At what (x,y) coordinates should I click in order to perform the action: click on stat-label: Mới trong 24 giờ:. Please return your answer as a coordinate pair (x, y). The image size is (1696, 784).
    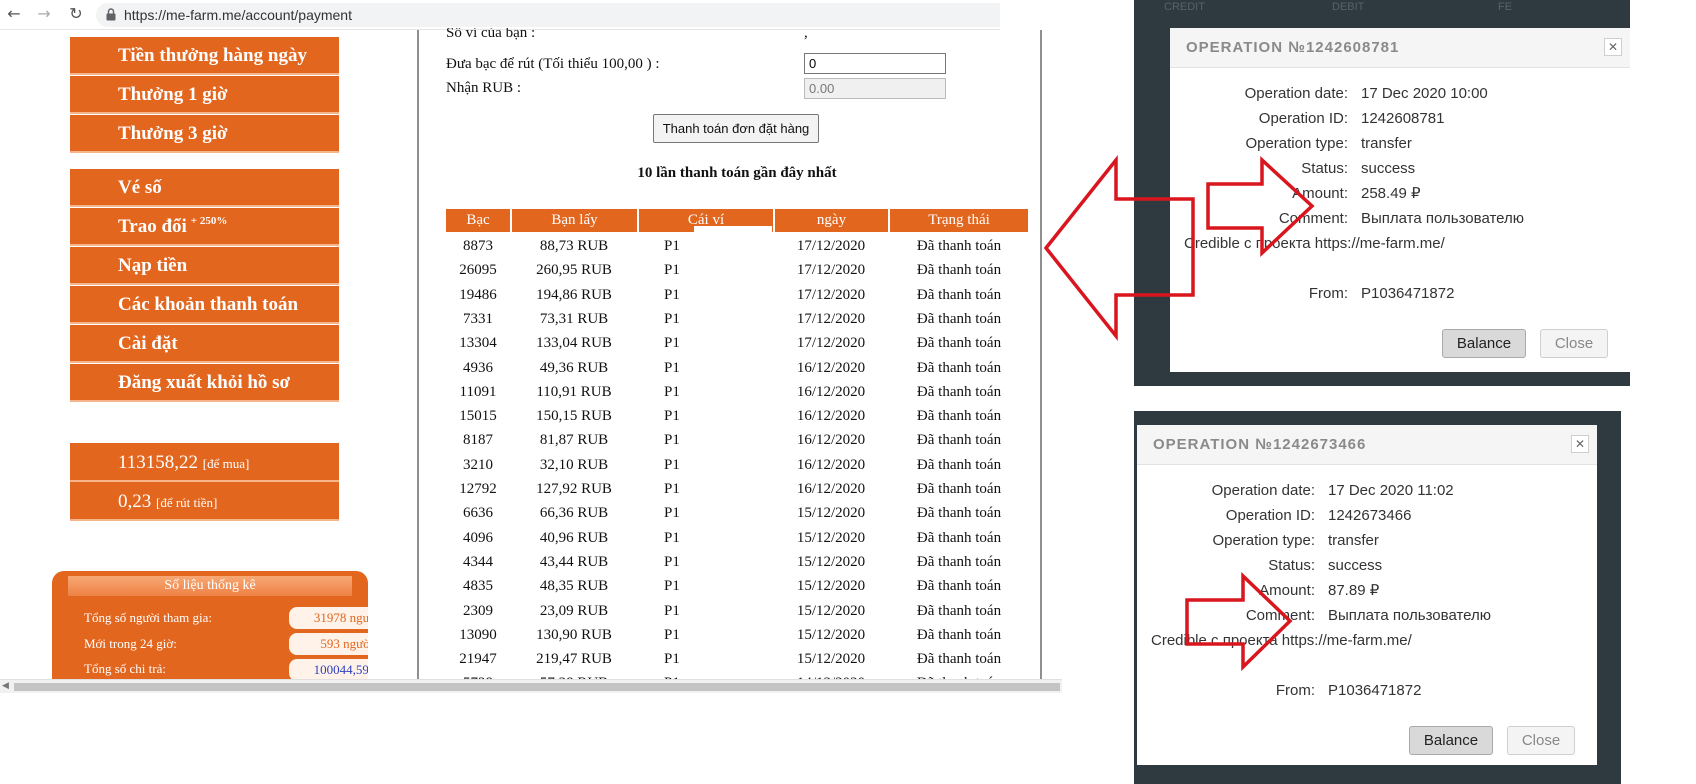
    Looking at the image, I should click on (130, 643).